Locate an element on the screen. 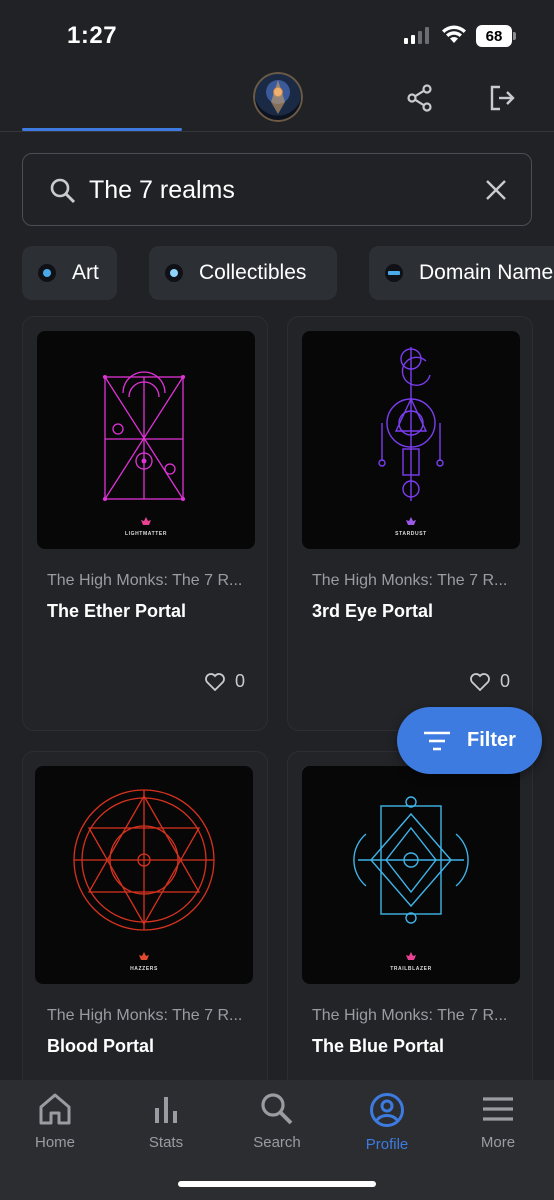 This screenshot has width=554, height=1200. filter-icon is located at coordinates (437, 740).